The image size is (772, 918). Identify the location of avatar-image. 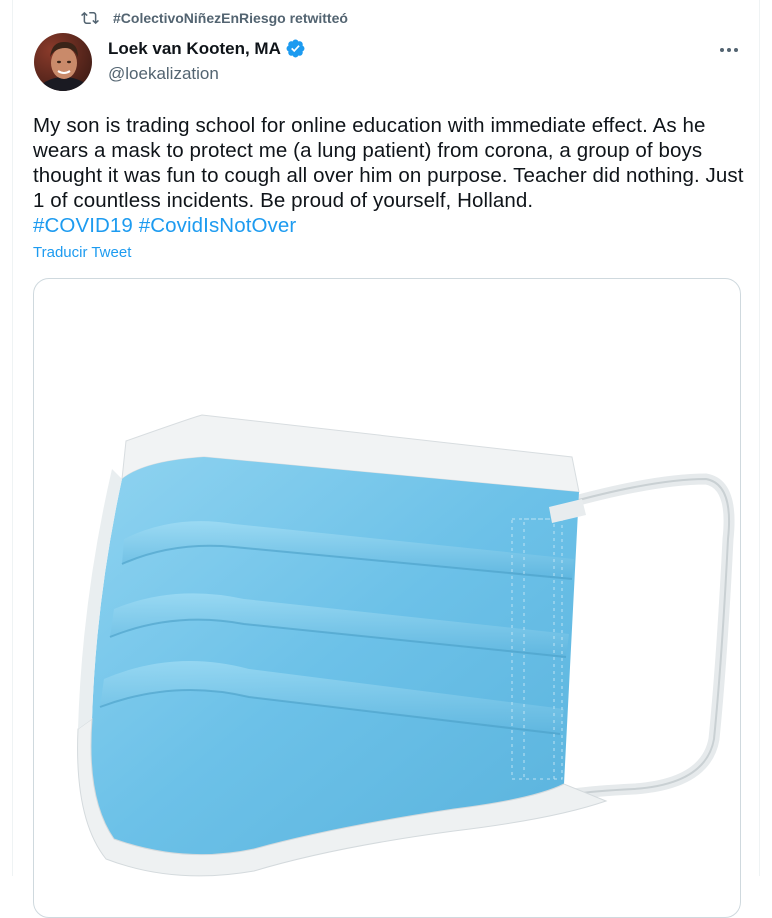
(63, 62).